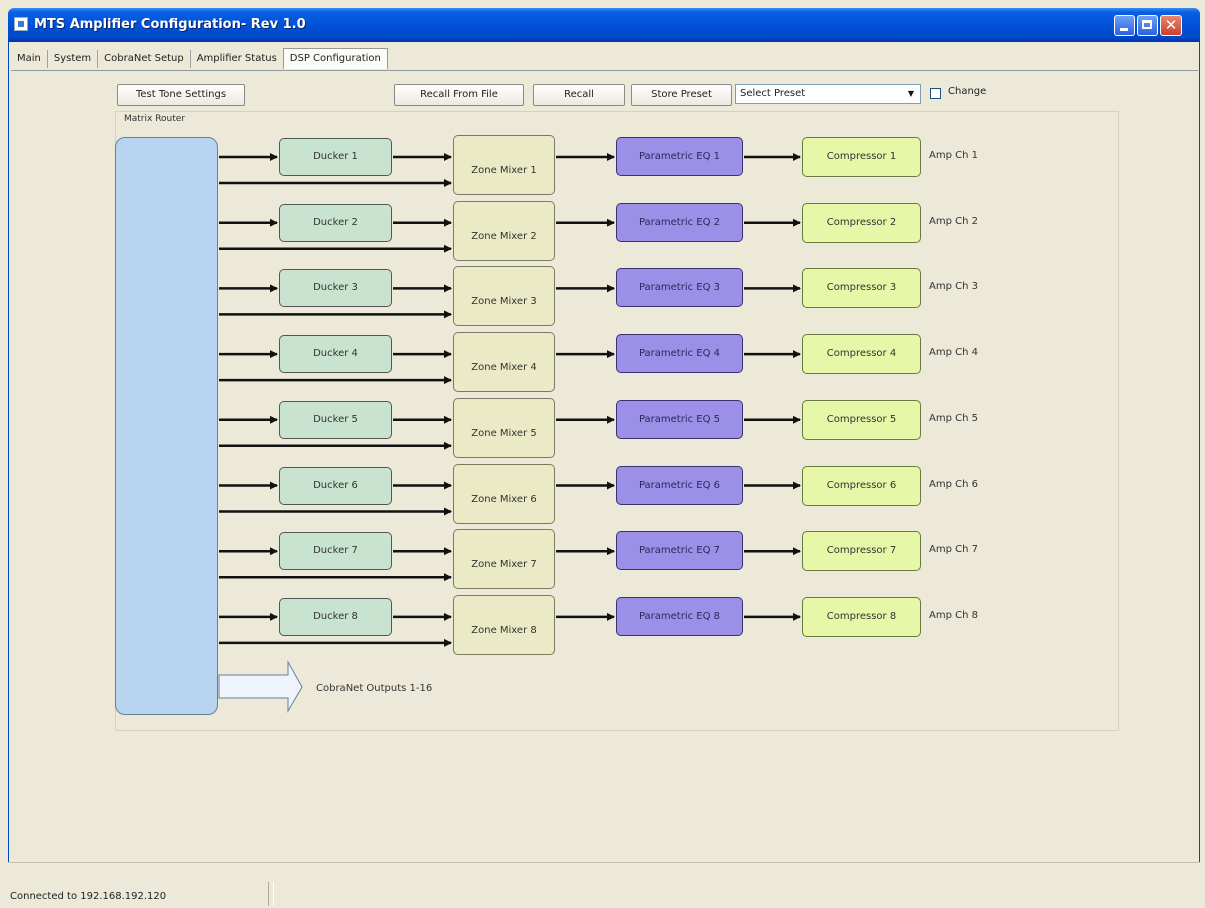 The height and width of the screenshot is (908, 1205). I want to click on amp-channel-label: Amp Ch 5, so click(953, 418).